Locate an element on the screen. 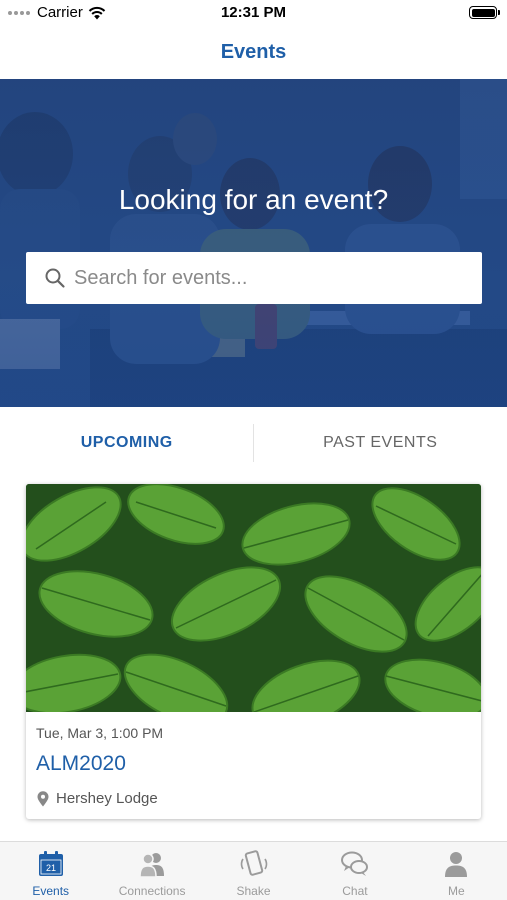 The image size is (507, 900). tabbar-connections: Connections is located at coordinates (151, 871).